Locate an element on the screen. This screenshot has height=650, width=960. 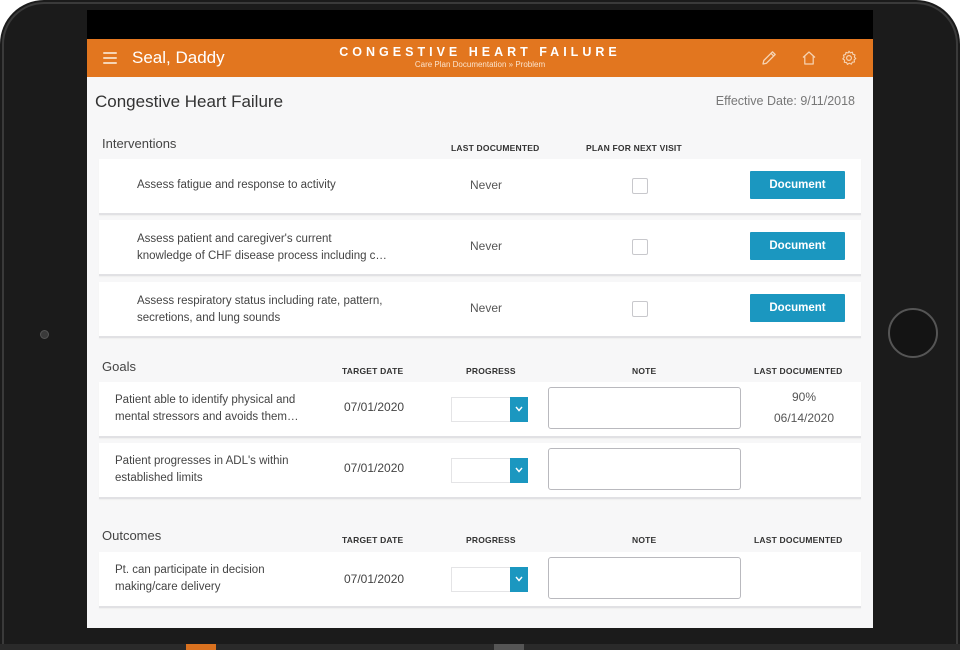
effective-date: Effective Date: 9/11/2018 is located at coordinates (785, 101).